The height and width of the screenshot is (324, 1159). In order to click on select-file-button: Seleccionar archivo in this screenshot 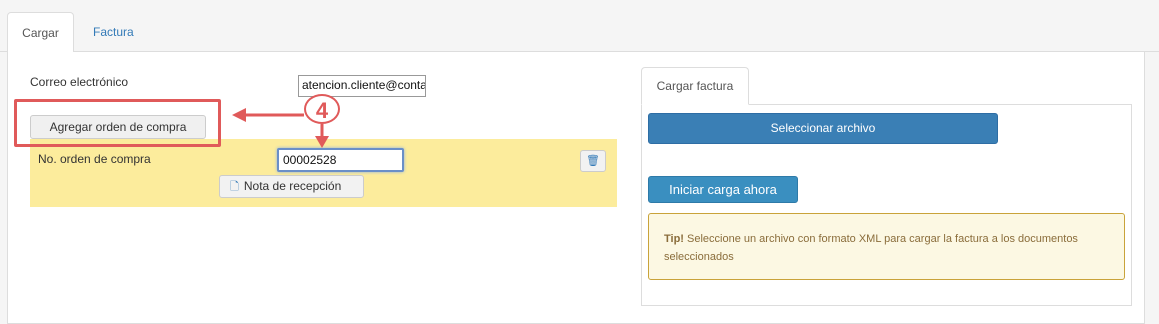, I will do `click(823, 128)`.